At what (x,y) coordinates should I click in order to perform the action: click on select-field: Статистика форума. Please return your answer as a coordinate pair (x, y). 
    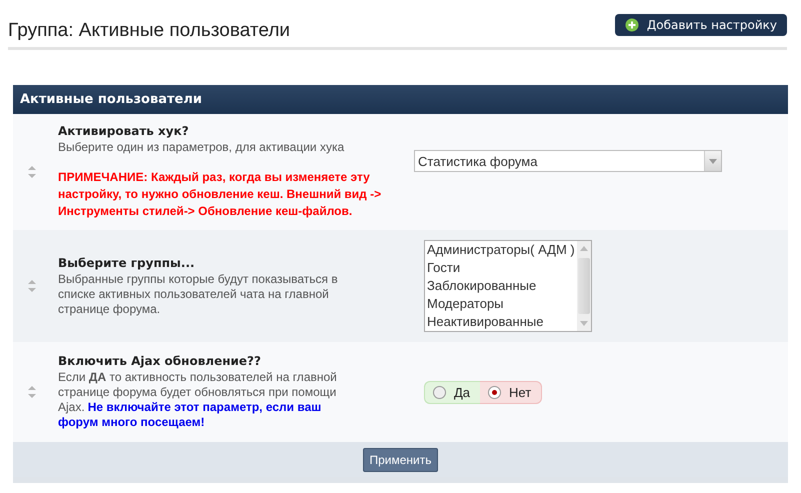
    Looking at the image, I should click on (568, 161).